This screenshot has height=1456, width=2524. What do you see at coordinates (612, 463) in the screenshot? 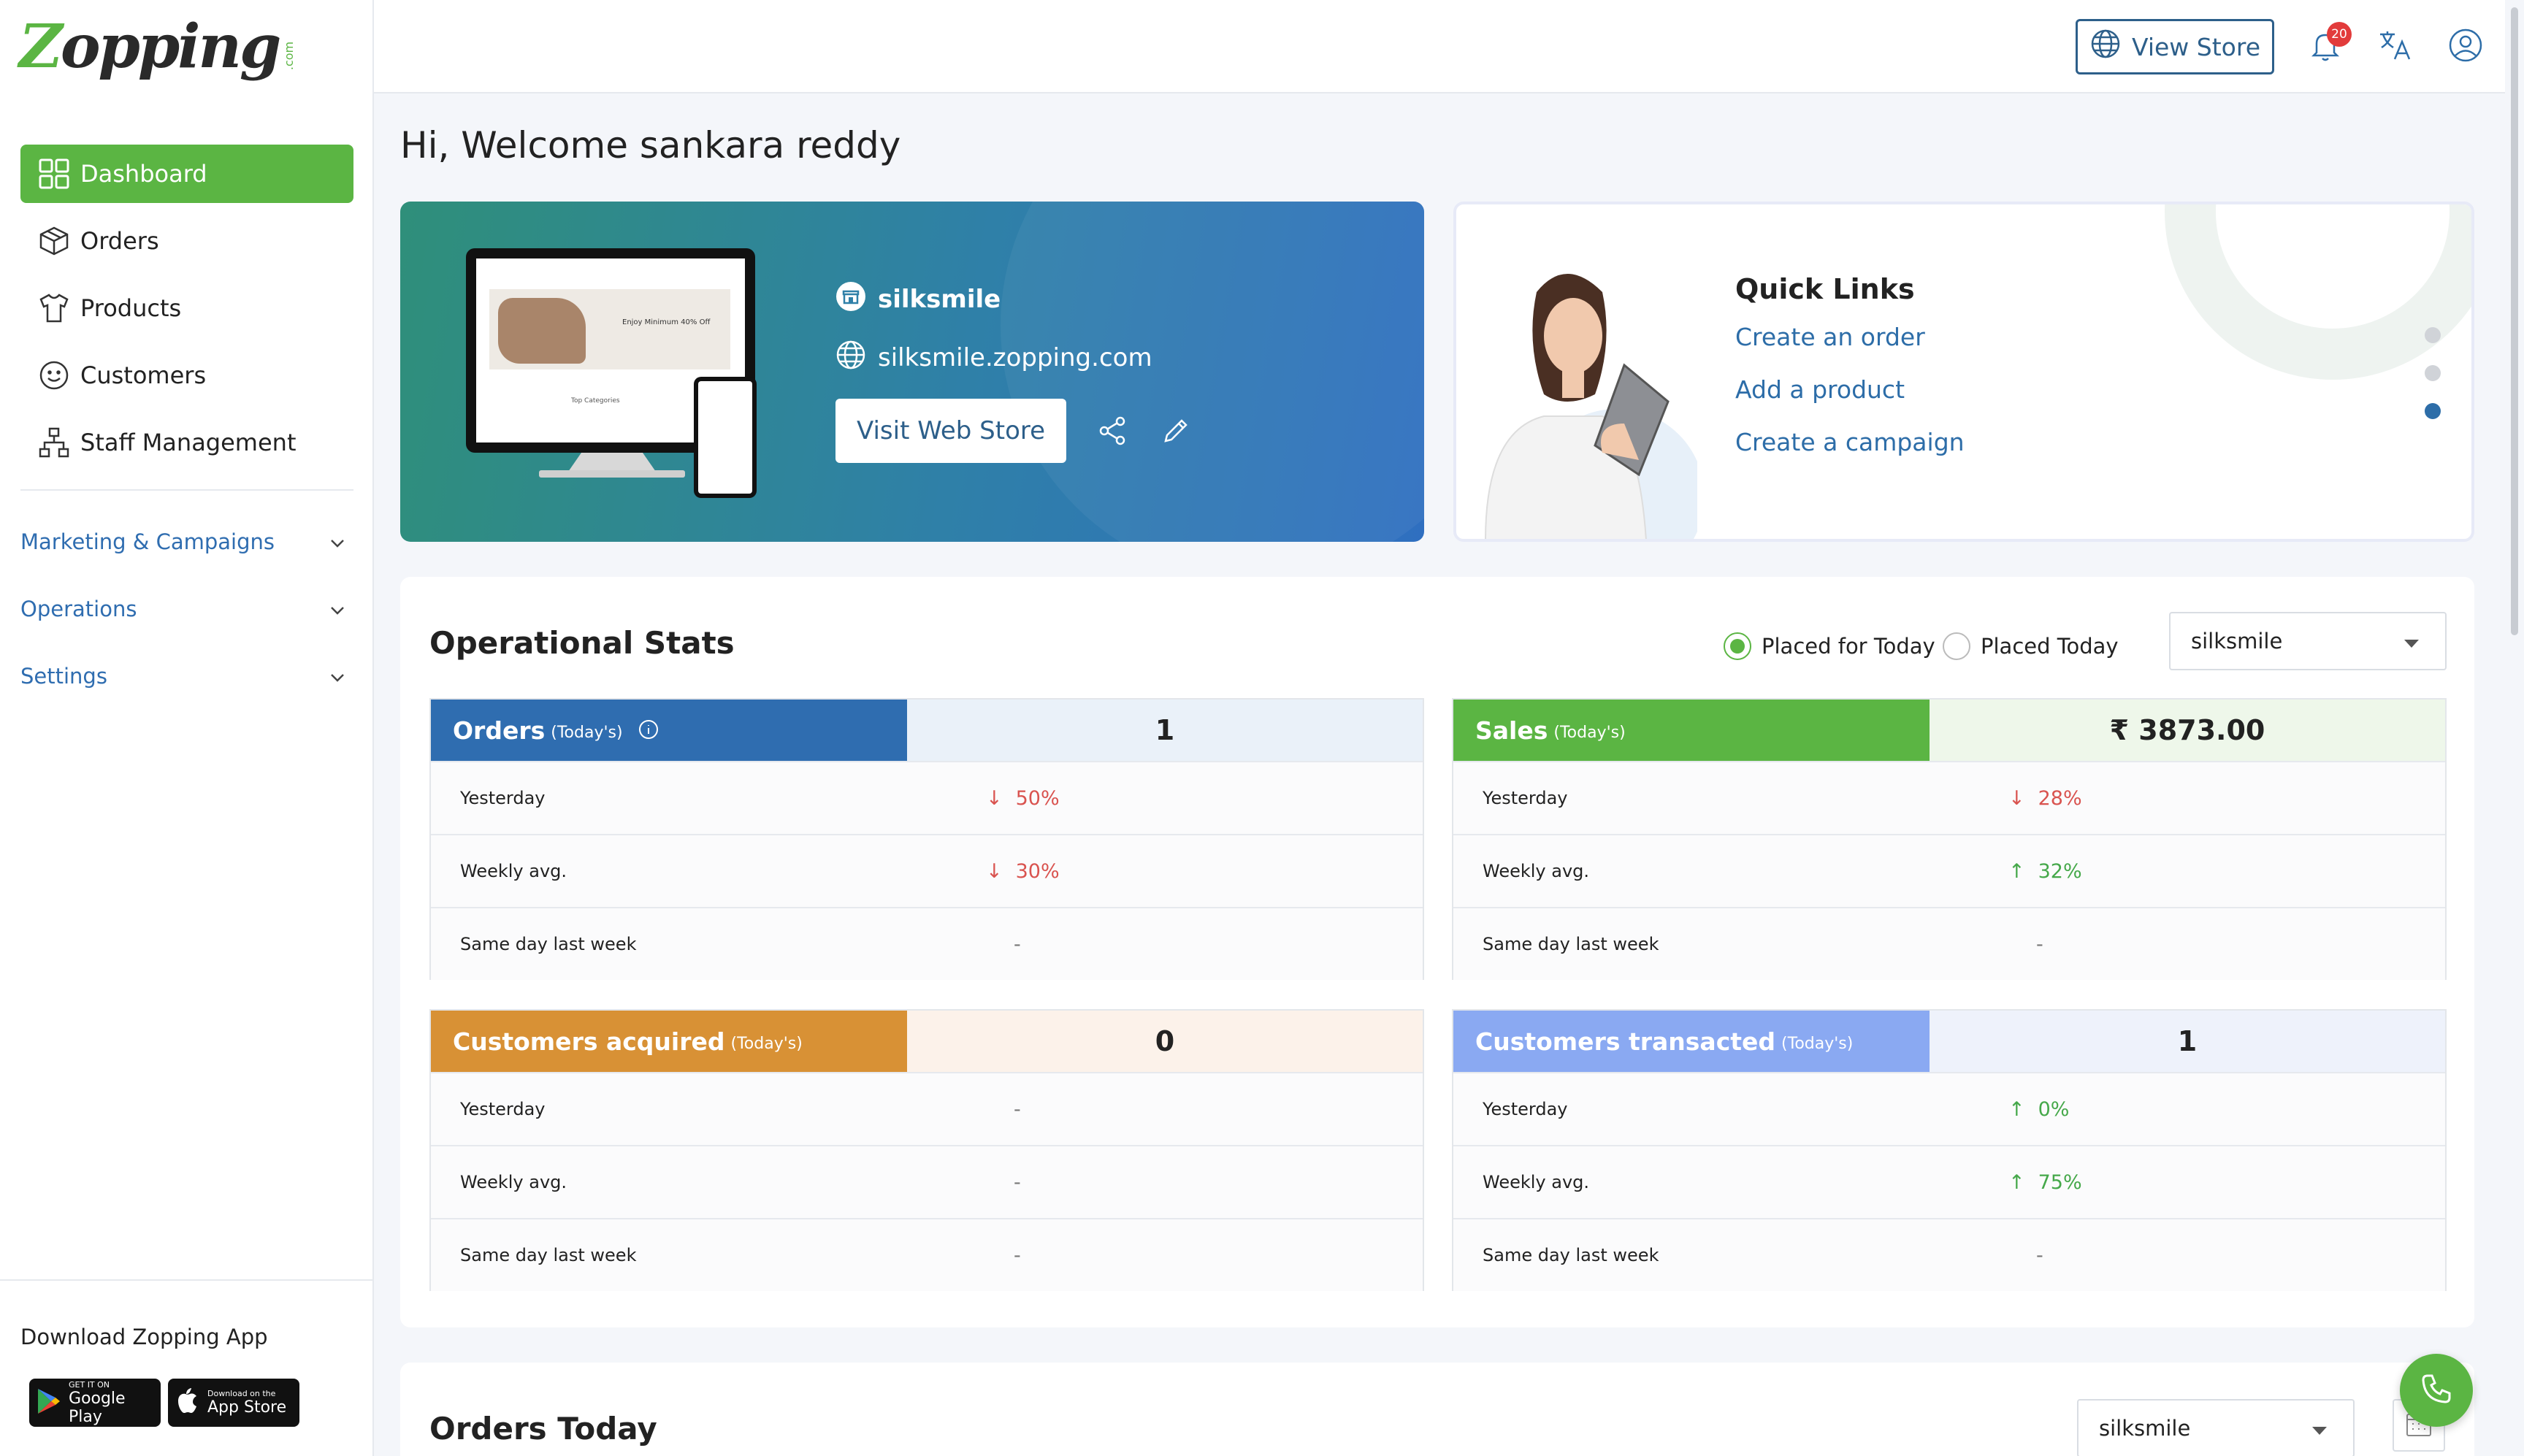
I see `monitor-stand` at bounding box center [612, 463].